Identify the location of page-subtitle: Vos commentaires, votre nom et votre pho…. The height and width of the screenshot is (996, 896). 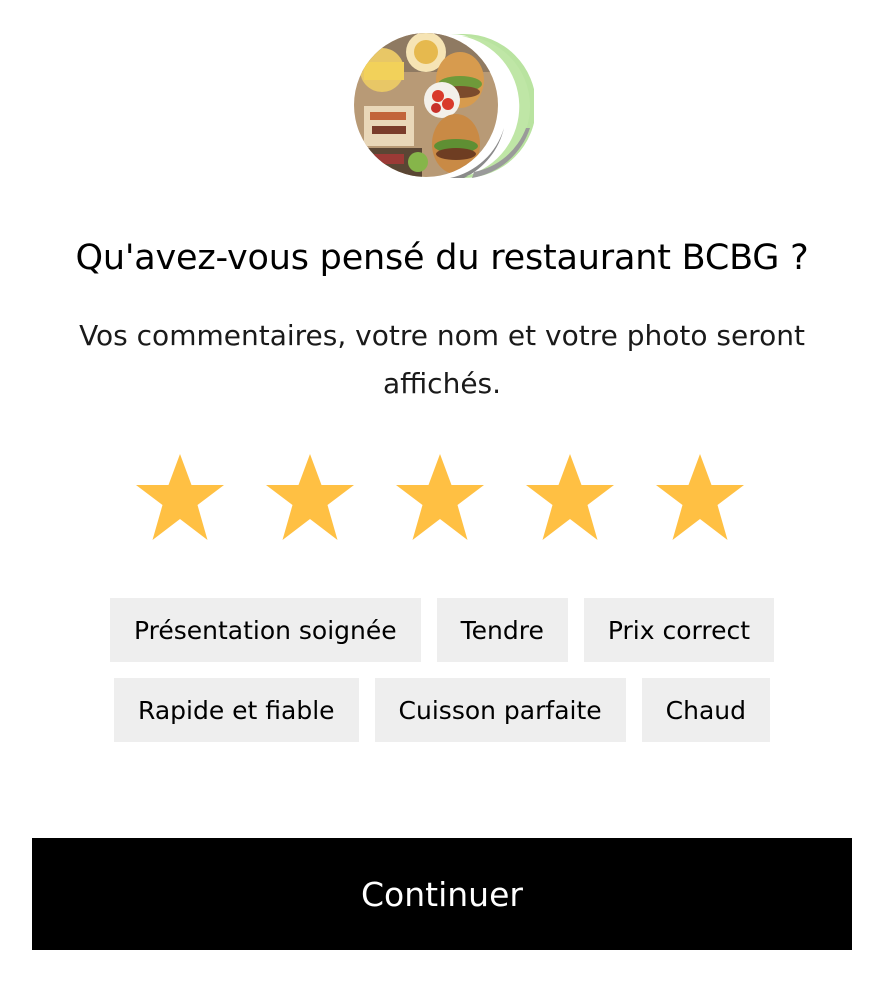
(442, 359).